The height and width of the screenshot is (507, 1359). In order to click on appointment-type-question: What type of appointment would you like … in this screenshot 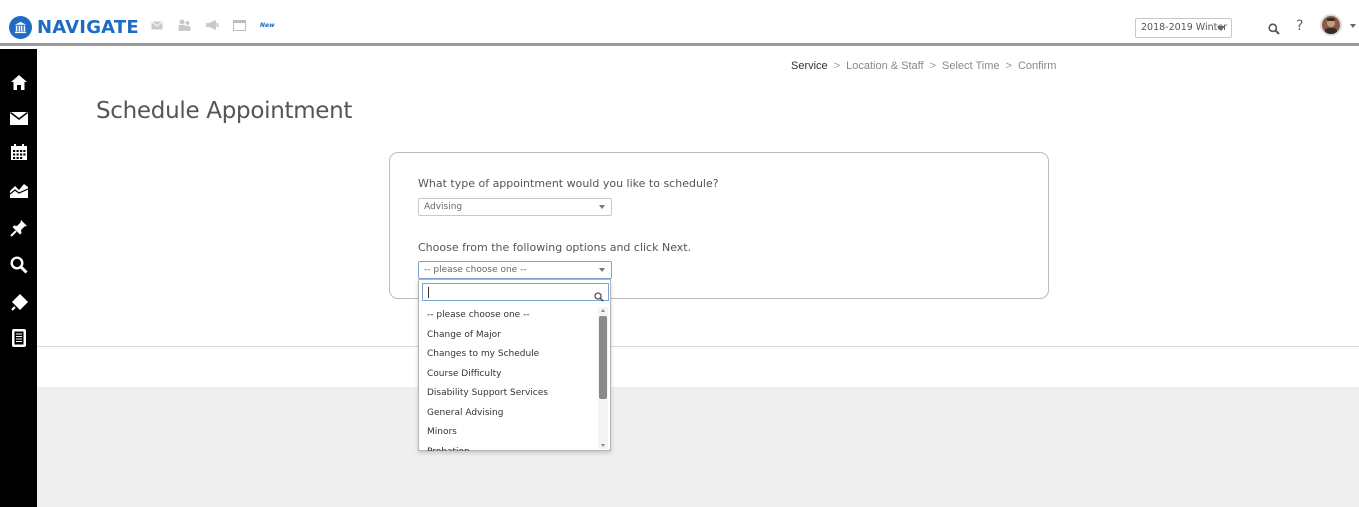, I will do `click(568, 183)`.